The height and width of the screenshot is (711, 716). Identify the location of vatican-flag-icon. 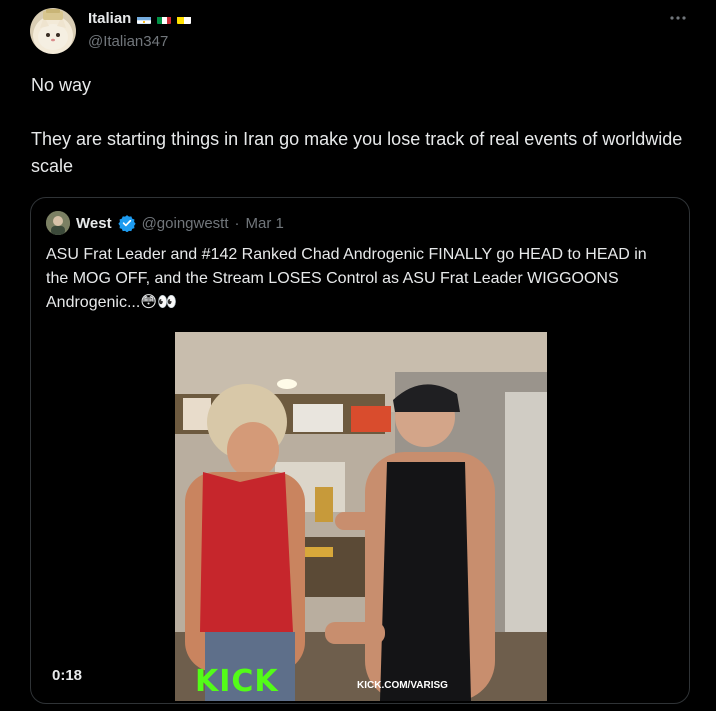
(184, 19).